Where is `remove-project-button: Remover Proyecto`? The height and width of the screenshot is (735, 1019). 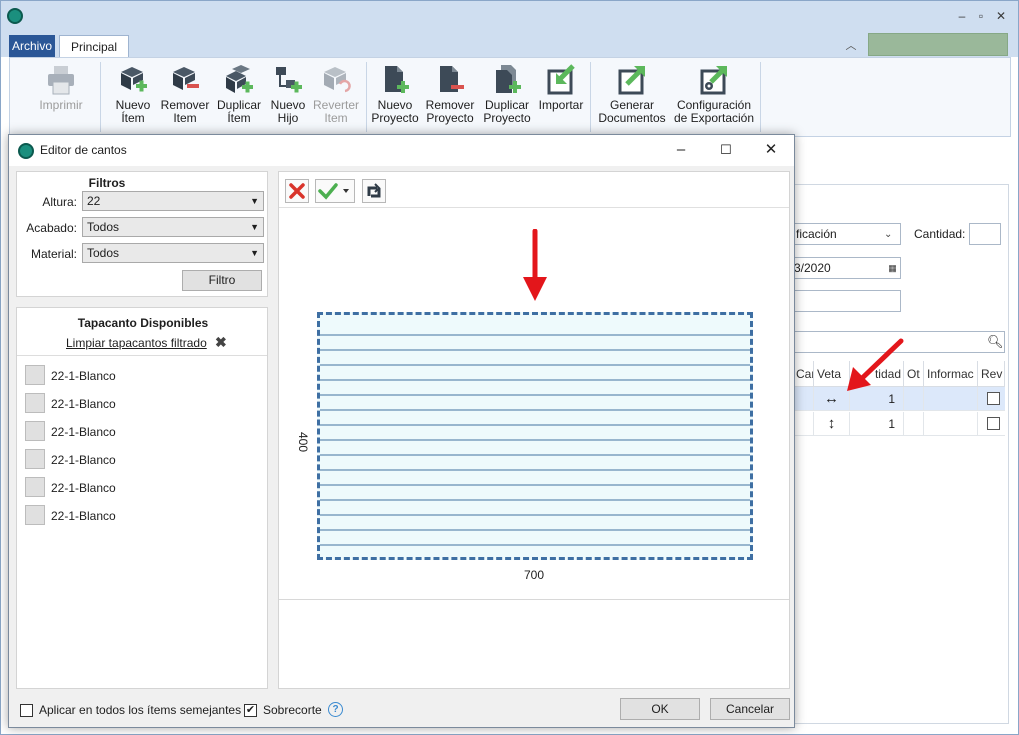 remove-project-button: Remover Proyecto is located at coordinates (450, 98).